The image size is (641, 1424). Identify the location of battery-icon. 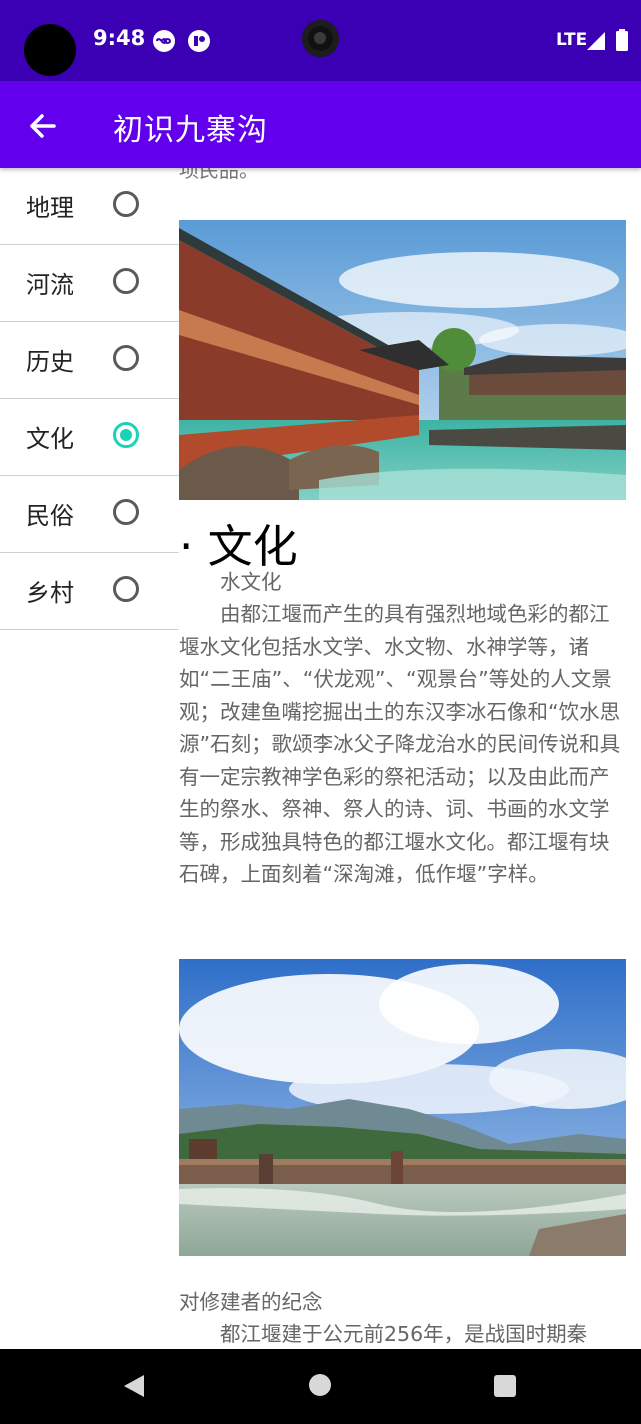
(622, 40).